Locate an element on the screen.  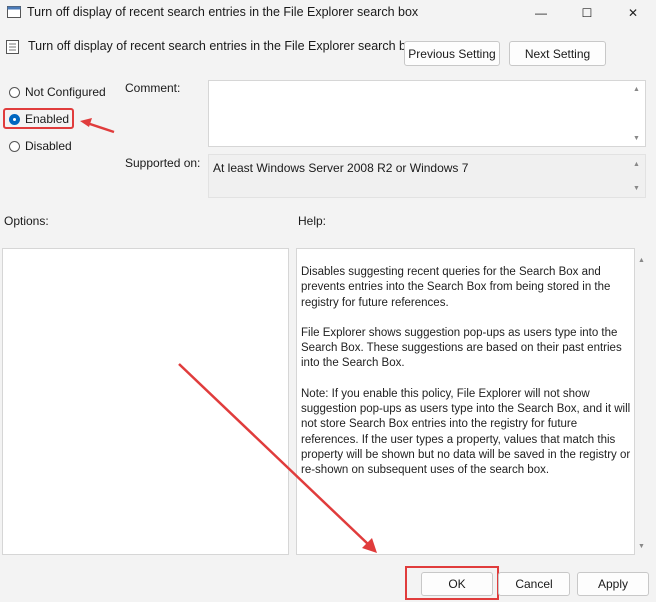
enabled-highlight-box is located at coordinates (38, 118).